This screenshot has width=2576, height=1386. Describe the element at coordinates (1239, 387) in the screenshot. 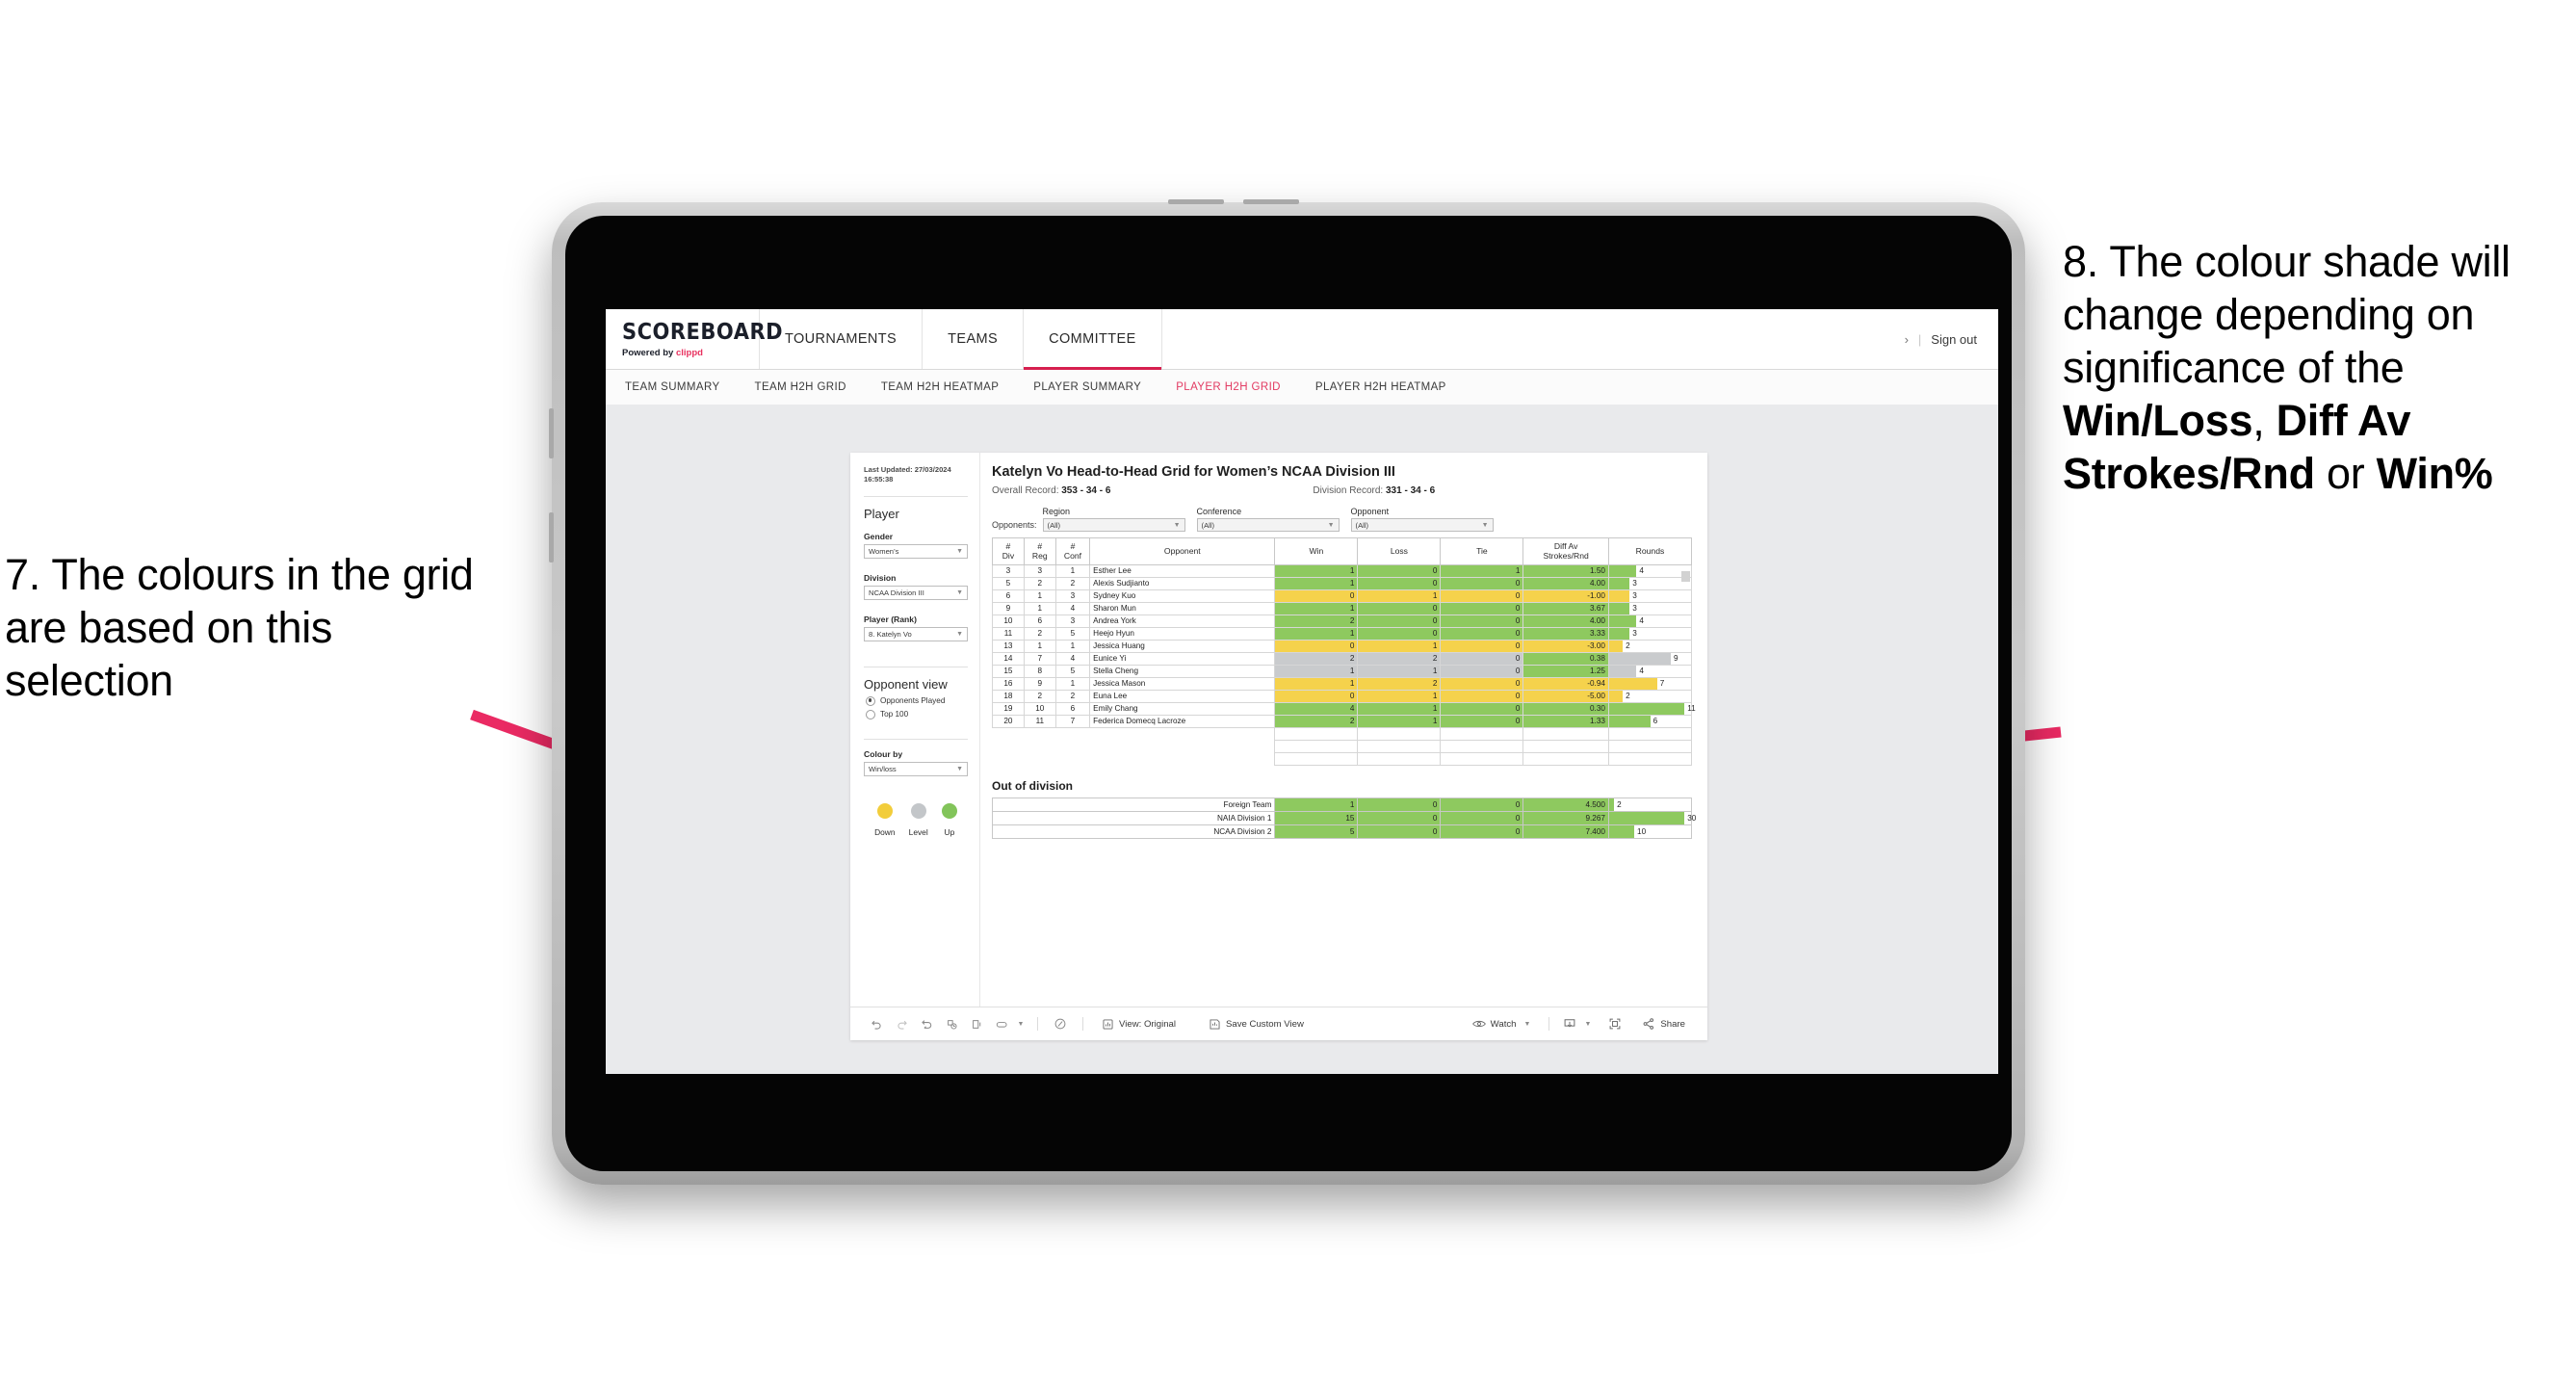

I see `subnav-item-player-h2h-grid: PLAYER H2H GRID` at that location.